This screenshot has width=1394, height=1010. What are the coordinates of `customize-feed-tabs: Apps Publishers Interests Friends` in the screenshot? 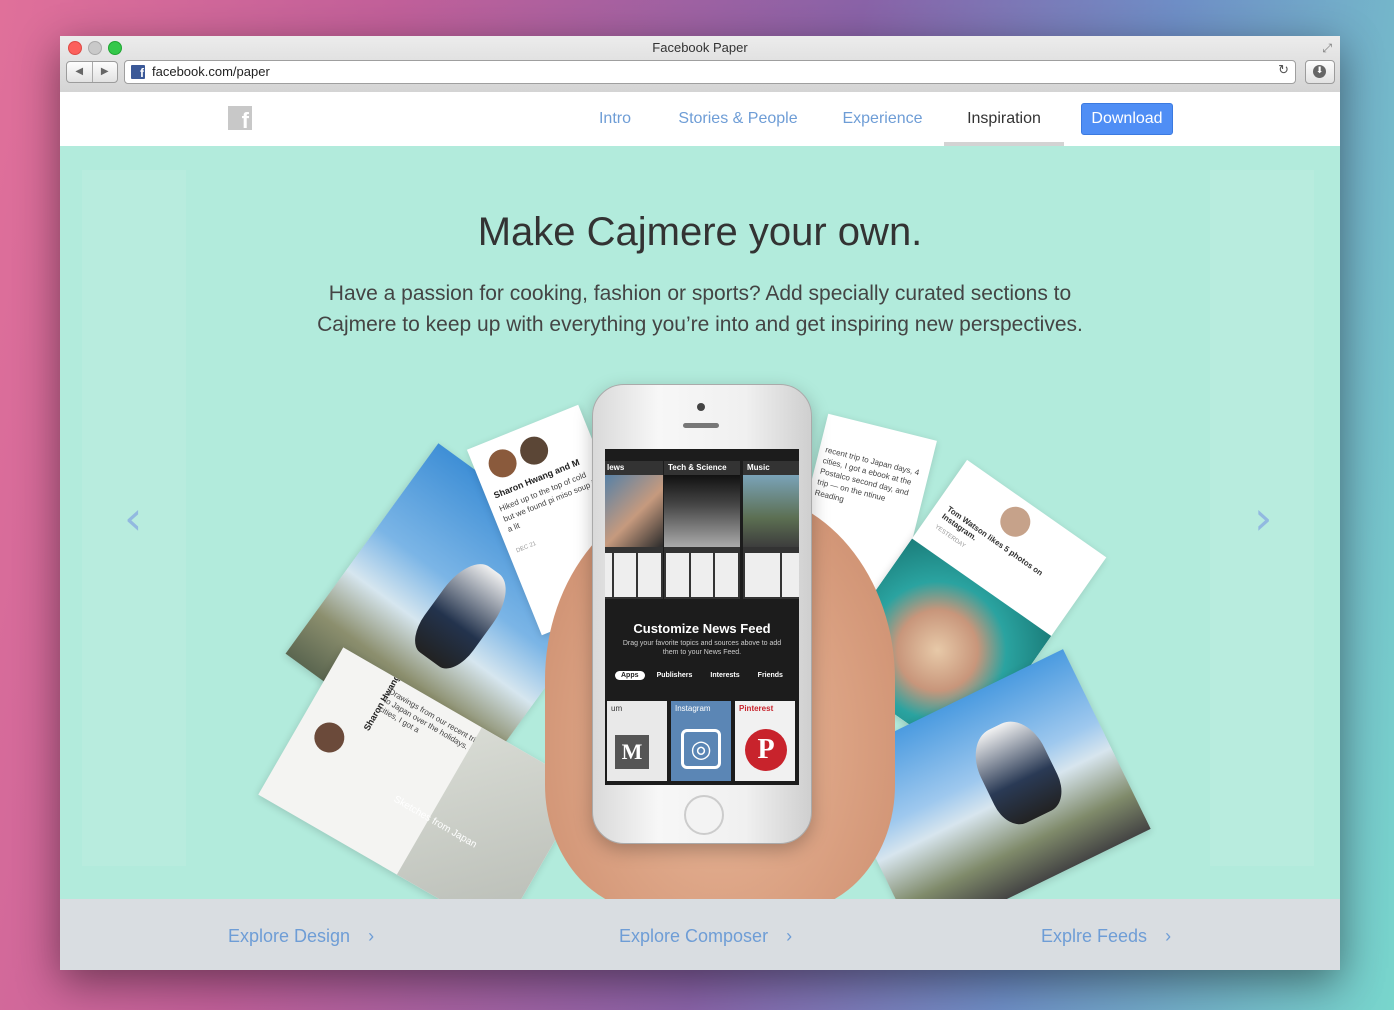 It's located at (702, 675).